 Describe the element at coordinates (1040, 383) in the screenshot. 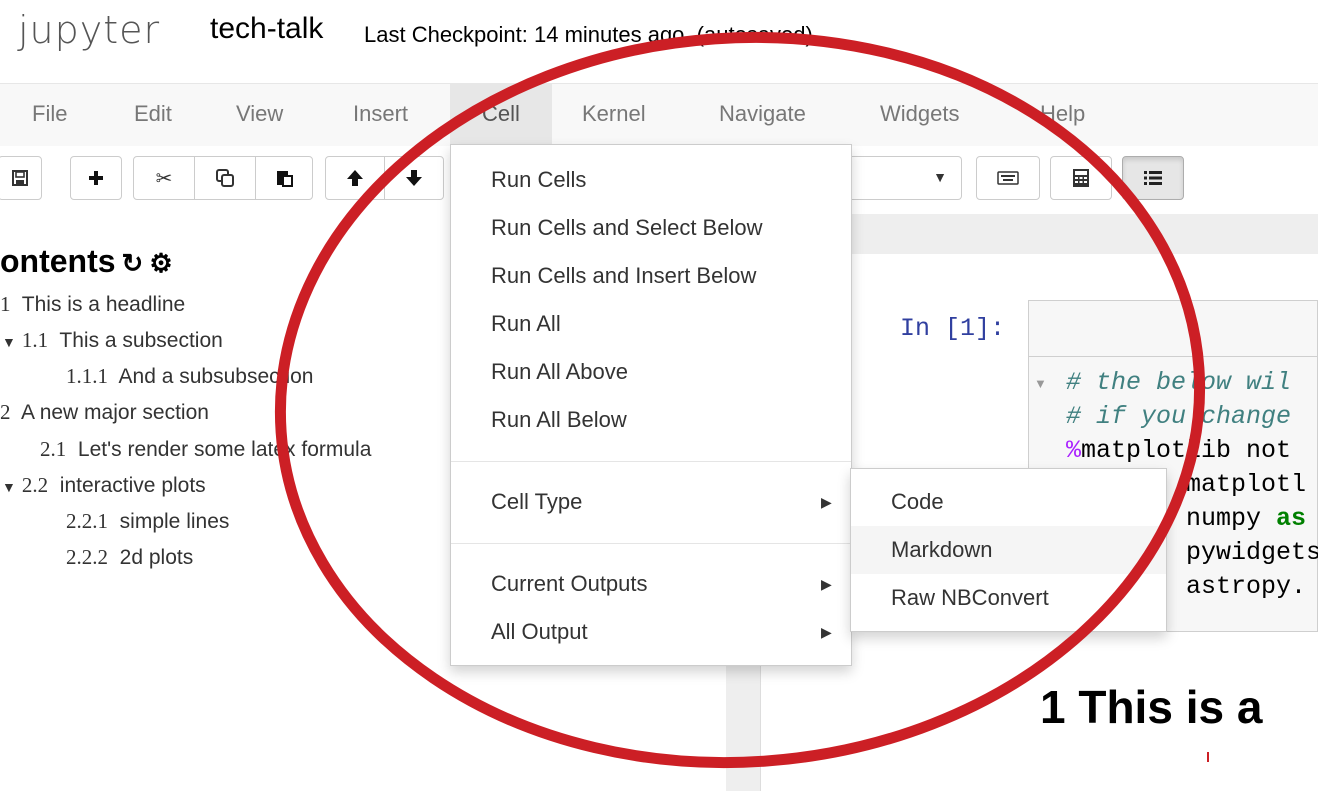

I see `fold-icon: ▼` at that location.